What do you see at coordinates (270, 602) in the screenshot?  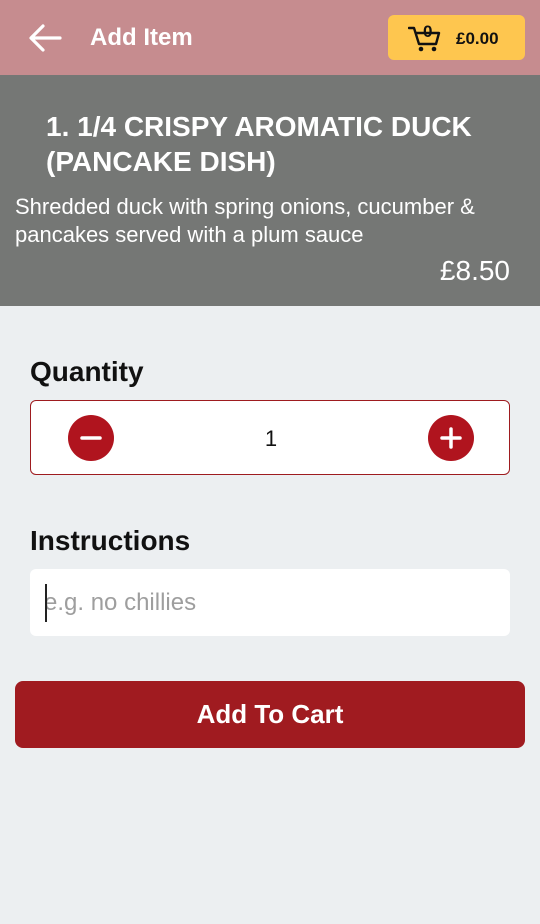 I see `instructions-input` at bounding box center [270, 602].